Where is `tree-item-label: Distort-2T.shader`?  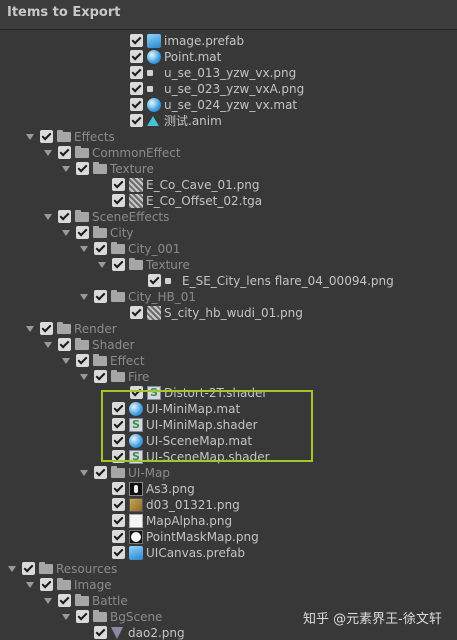
tree-item-label: Distort-2T.shader is located at coordinates (216, 393).